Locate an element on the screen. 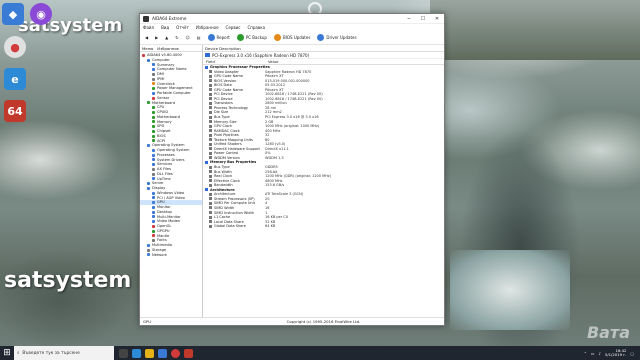 The height and width of the screenshot is (360, 640). up-icon: ▲ is located at coordinates (166, 38).